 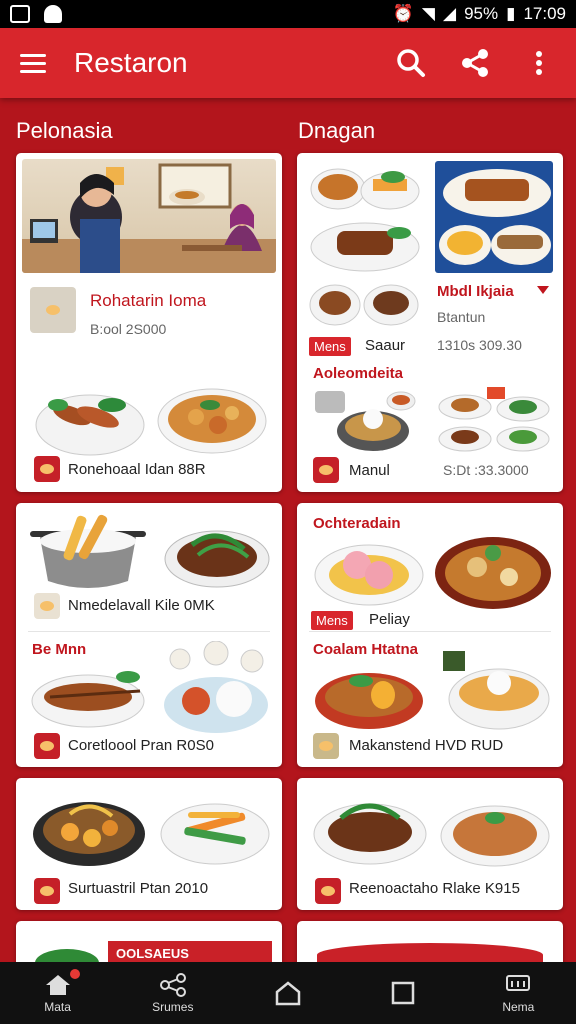 What do you see at coordinates (74, 973) in the screenshot?
I see `notification-badge` at bounding box center [74, 973].